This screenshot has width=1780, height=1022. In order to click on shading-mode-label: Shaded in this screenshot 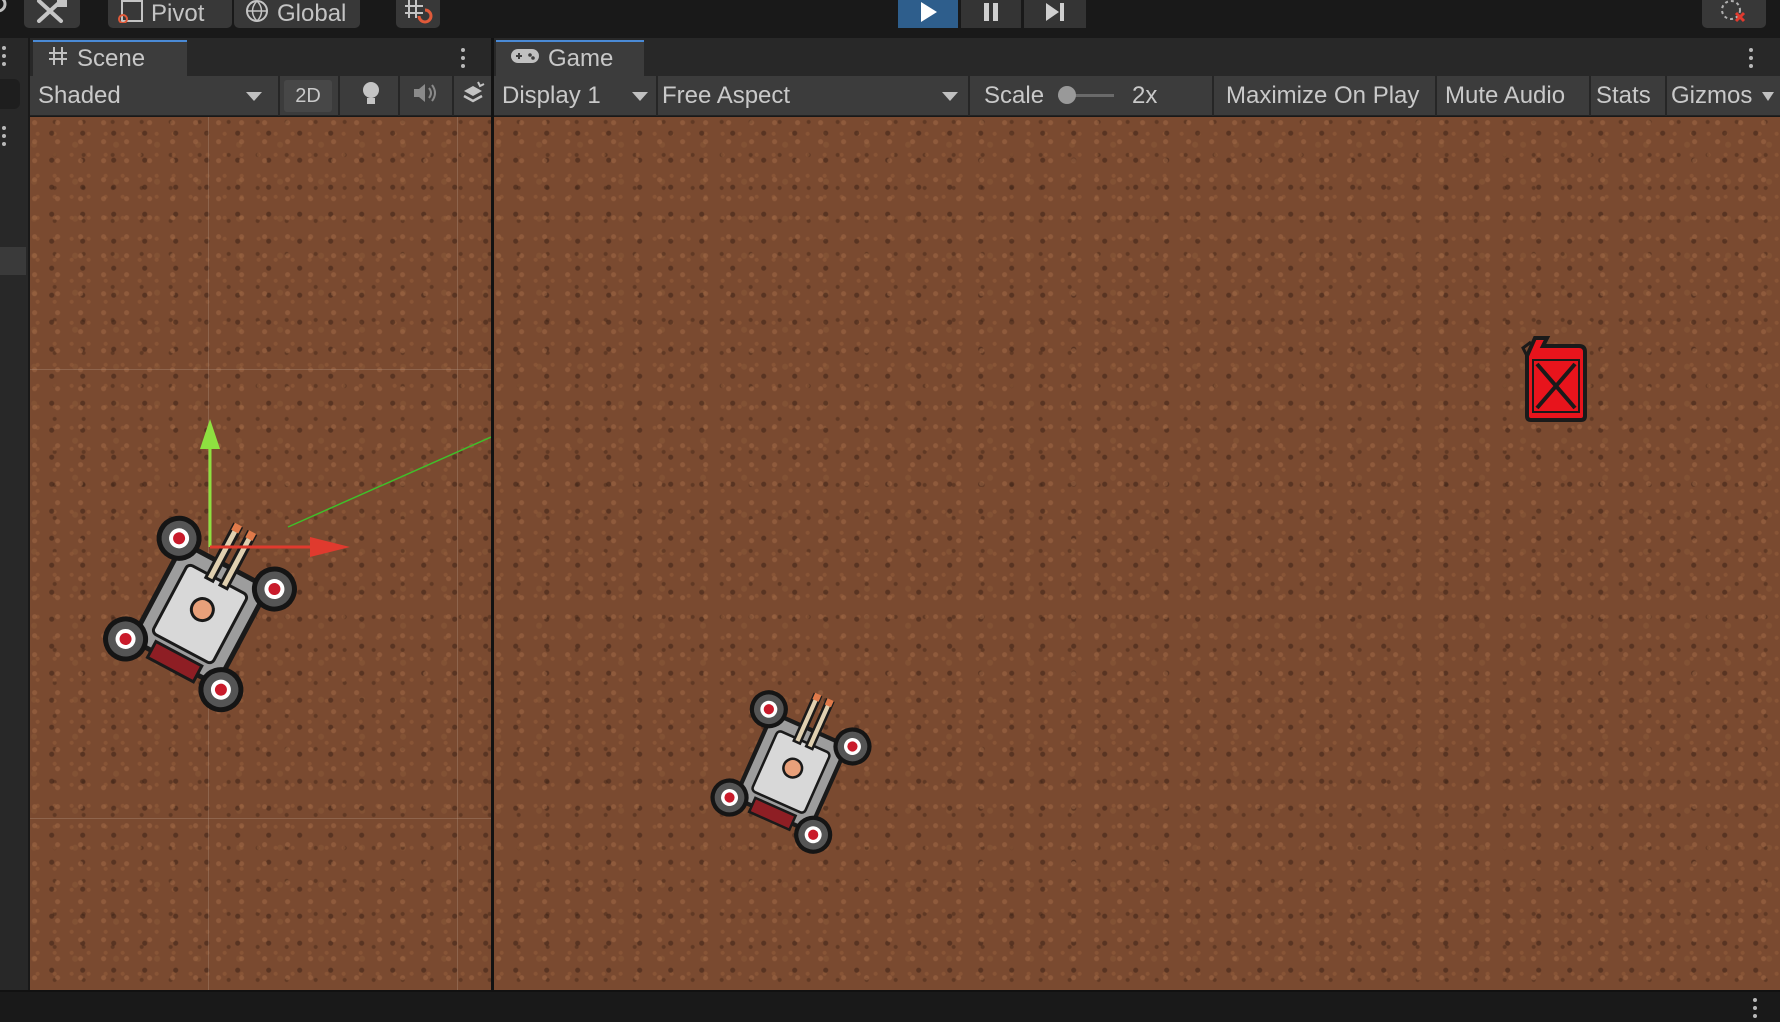, I will do `click(79, 95)`.